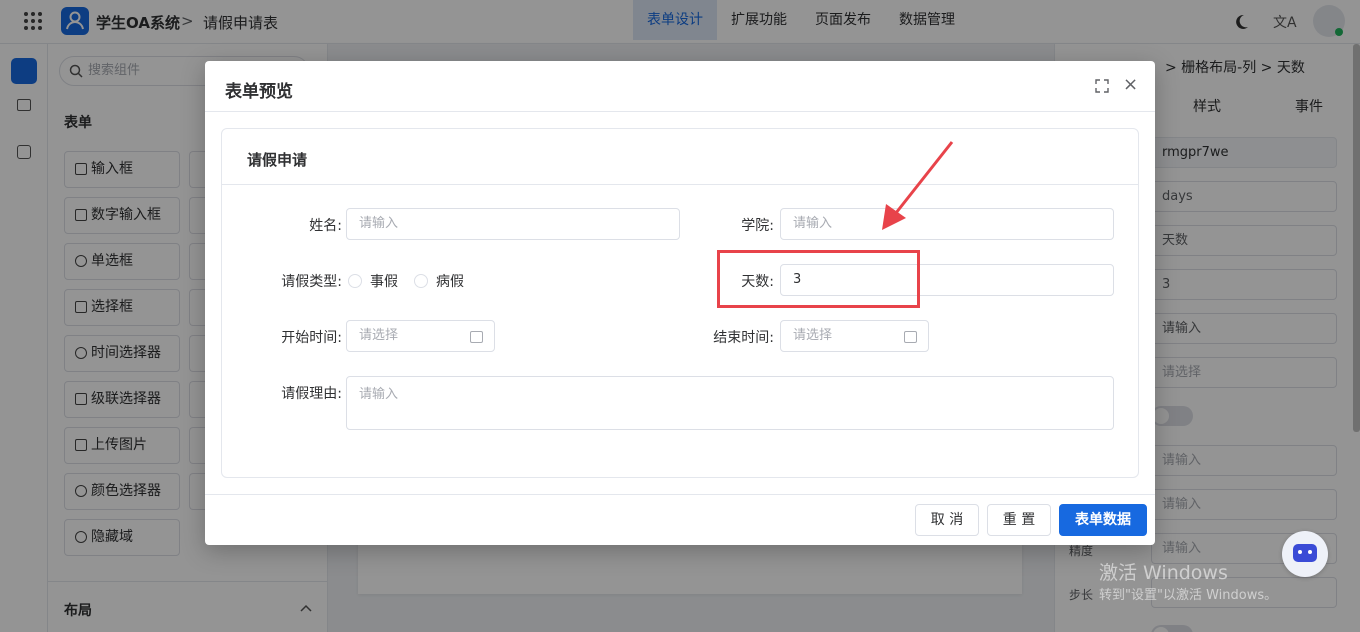 This screenshot has width=1360, height=632. I want to click on card-title: 请假申请, so click(277, 160).